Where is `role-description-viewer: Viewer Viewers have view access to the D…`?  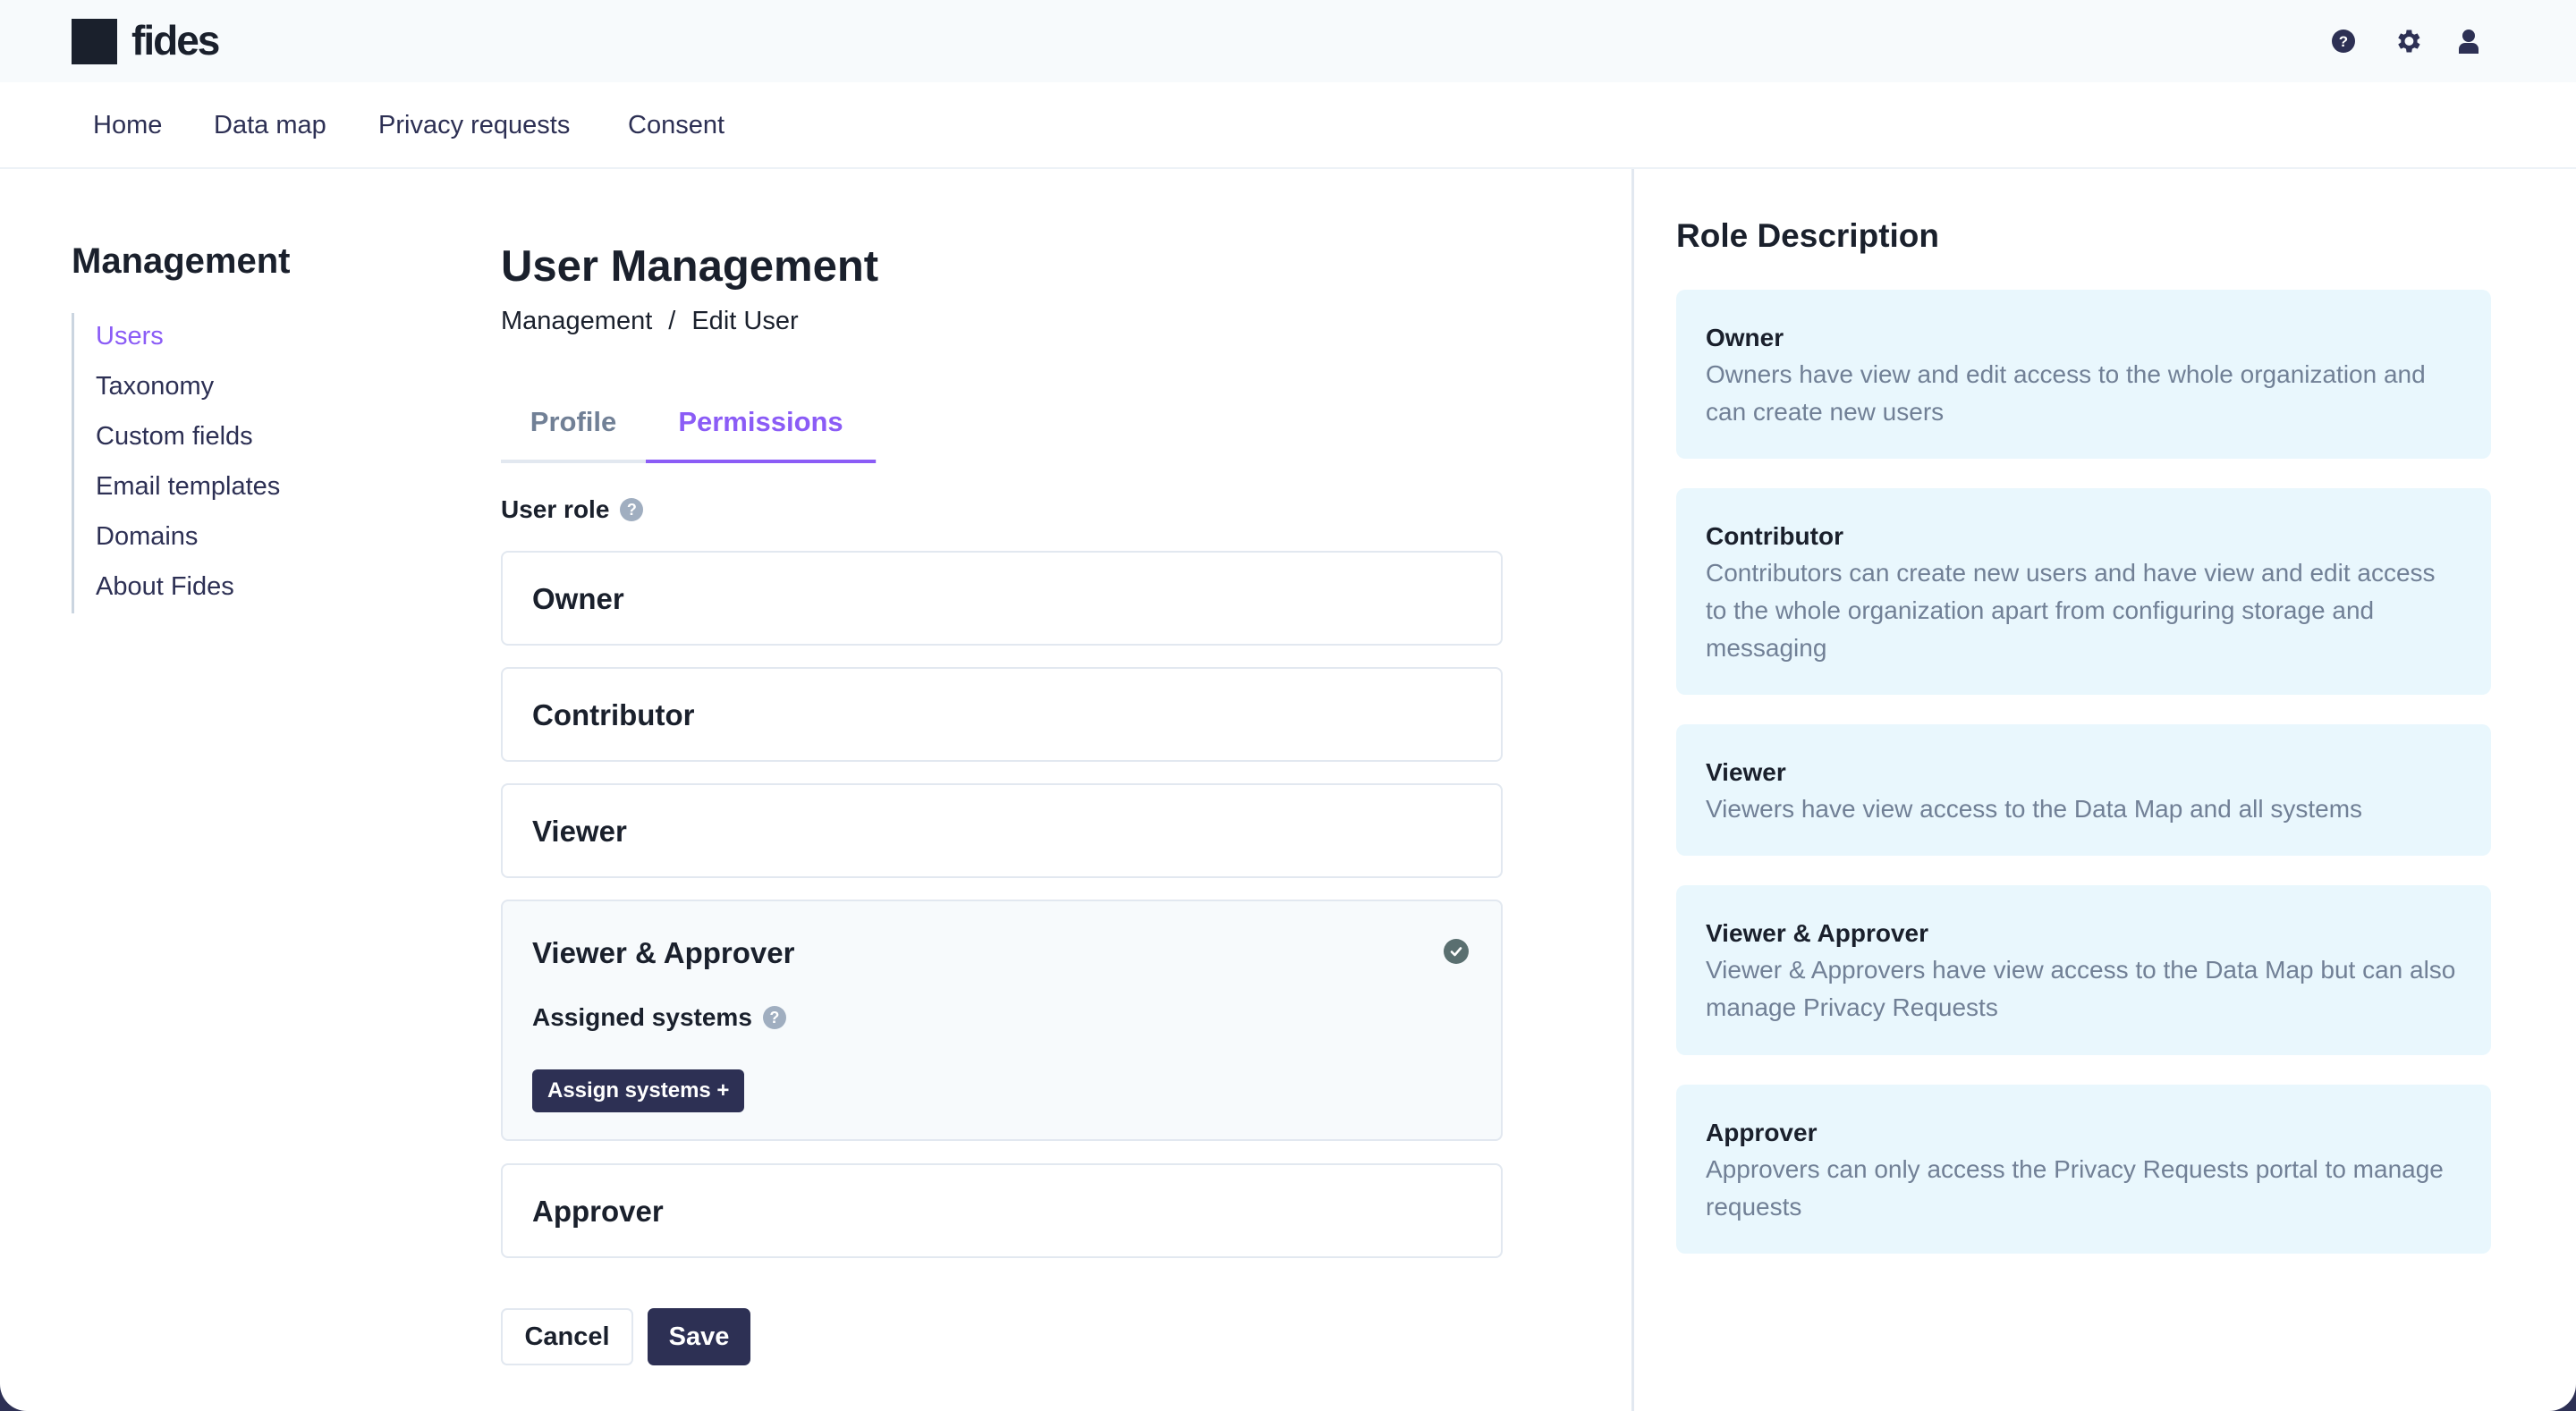
role-description-viewer: Viewer Viewers have view access to the D… is located at coordinates (2083, 790).